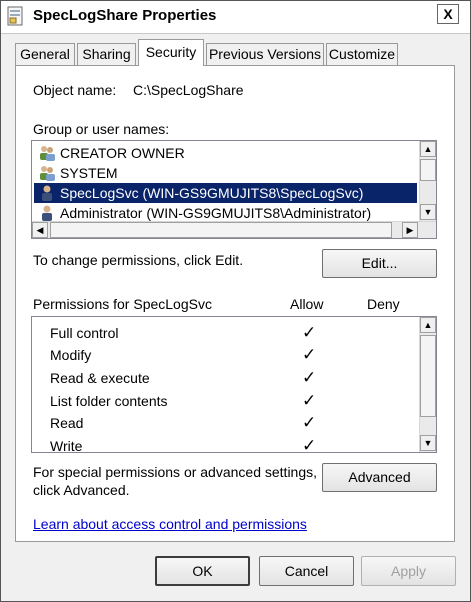  I want to click on tab-general: General, so click(45, 54).